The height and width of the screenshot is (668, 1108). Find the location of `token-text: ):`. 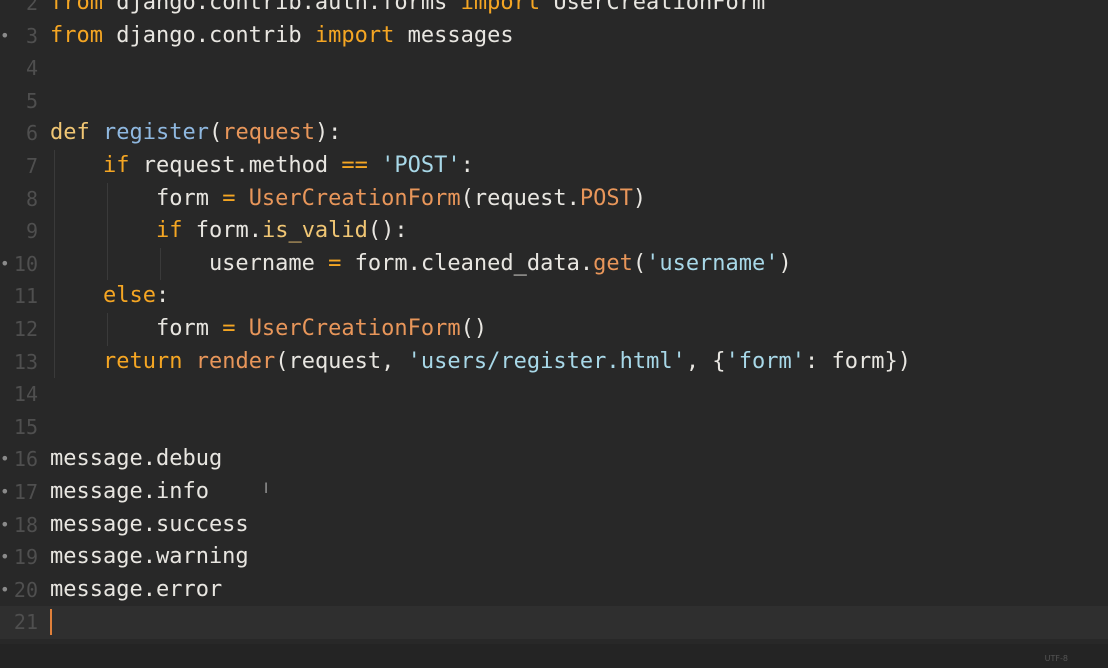

token-text: ): is located at coordinates (328, 133).